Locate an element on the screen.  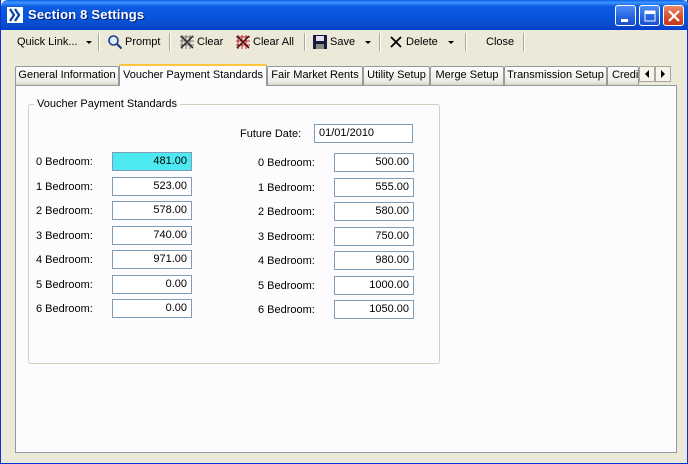
future-bedroom-field: 555.00 is located at coordinates (374, 187).